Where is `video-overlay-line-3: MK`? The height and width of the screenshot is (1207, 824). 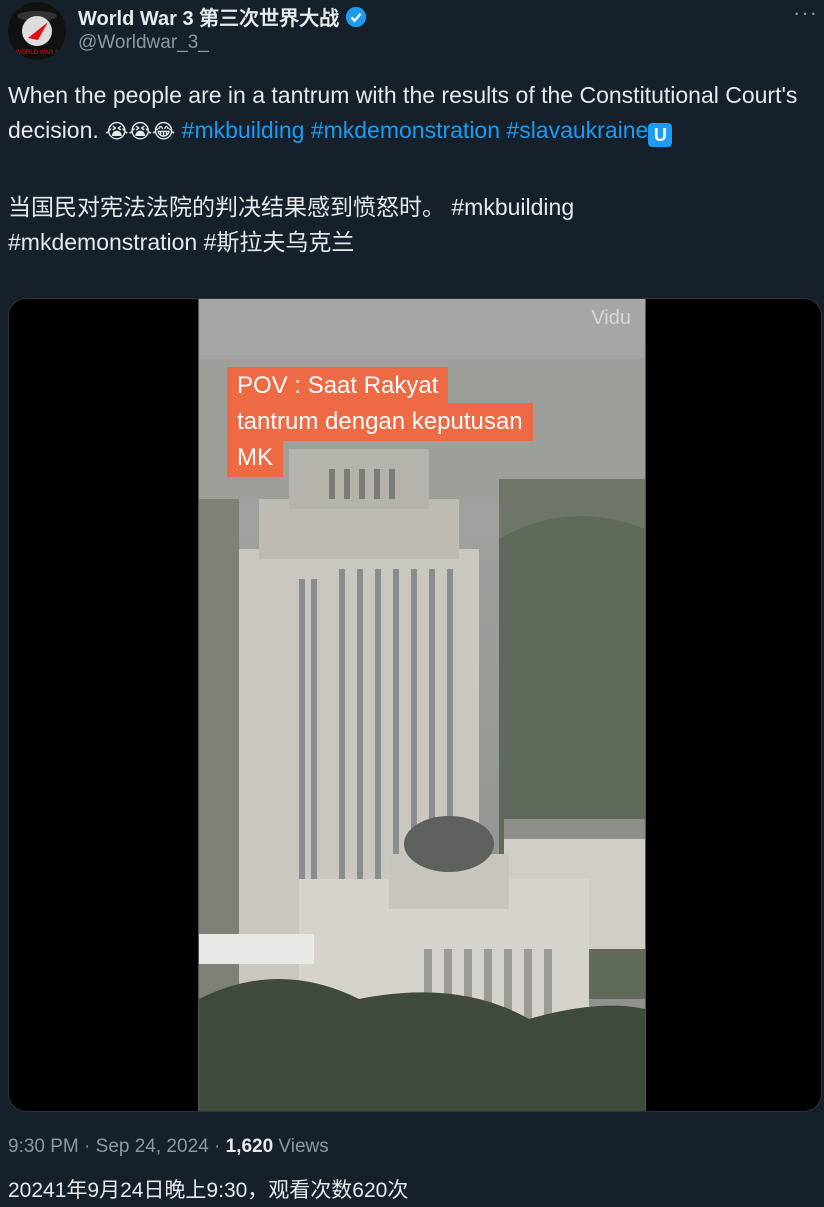 video-overlay-line-3: MK is located at coordinates (255, 458).